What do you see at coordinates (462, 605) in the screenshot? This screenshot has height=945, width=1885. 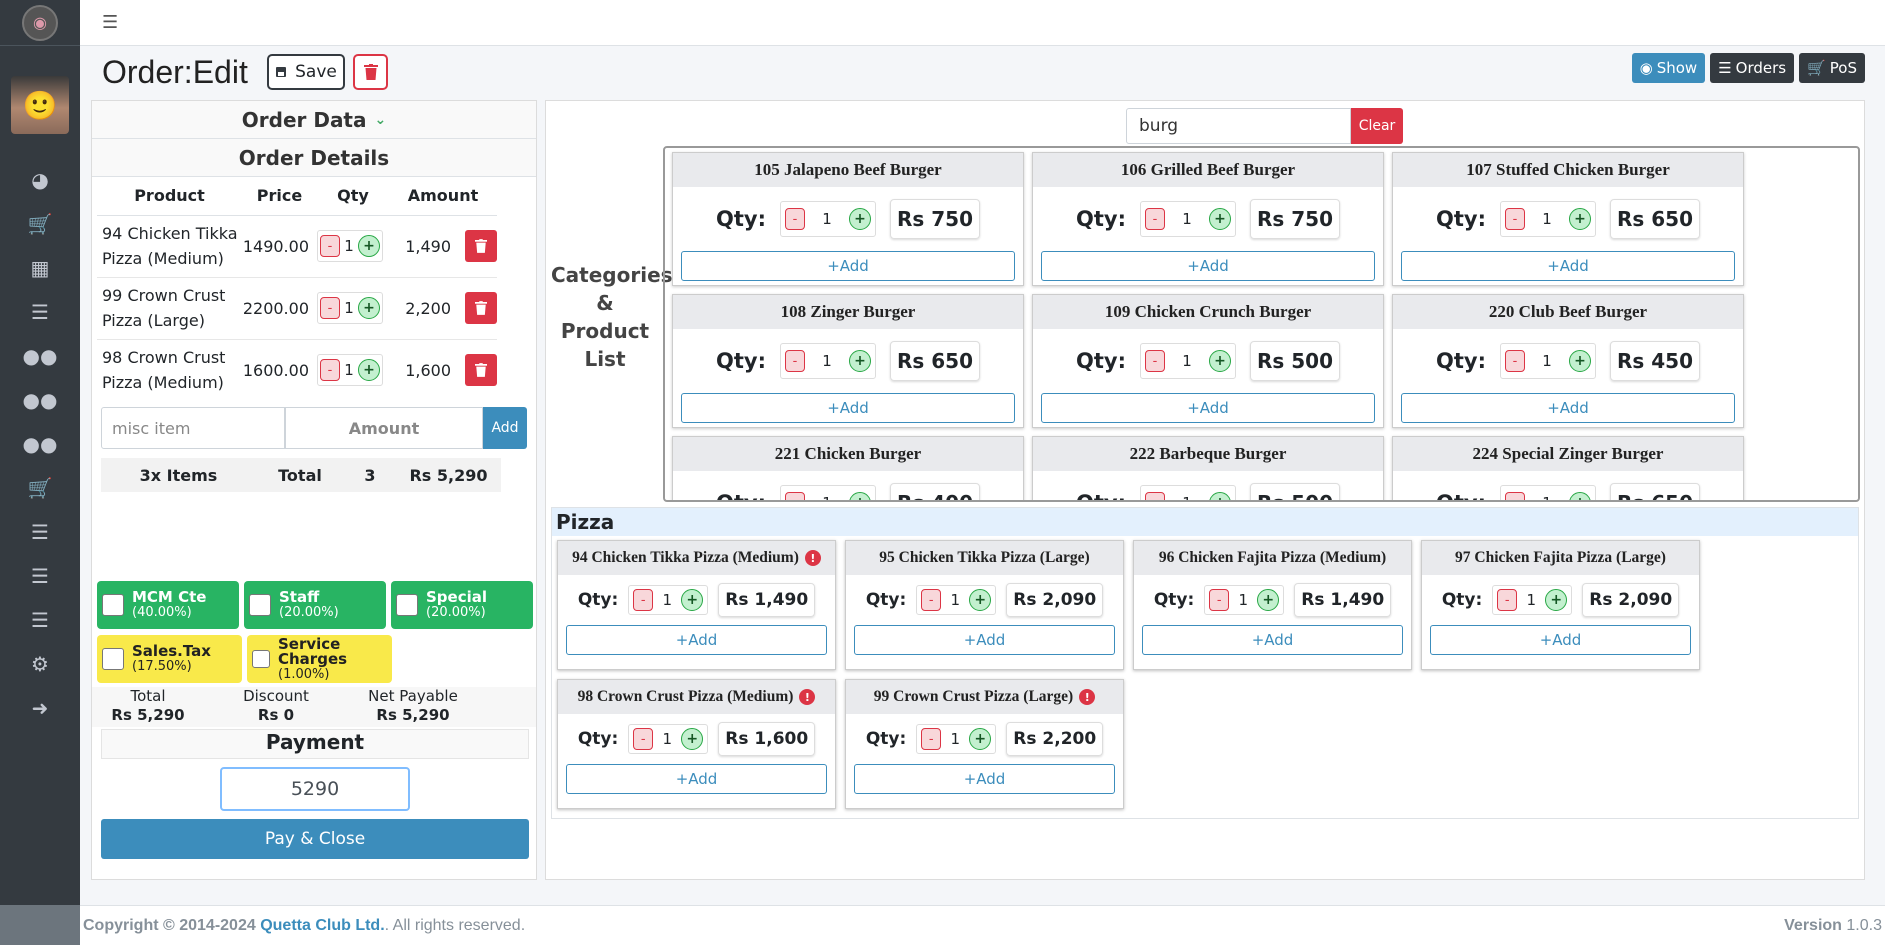 I see `discount-special: Special (20.00%)` at bounding box center [462, 605].